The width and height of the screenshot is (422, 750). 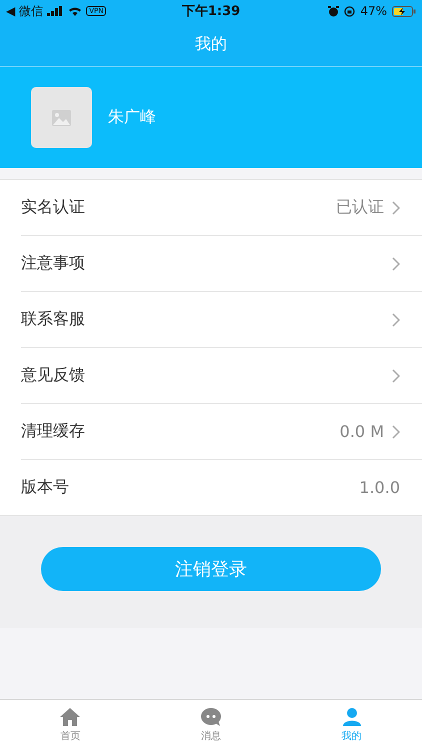 I want to click on home-icon, so click(x=70, y=717).